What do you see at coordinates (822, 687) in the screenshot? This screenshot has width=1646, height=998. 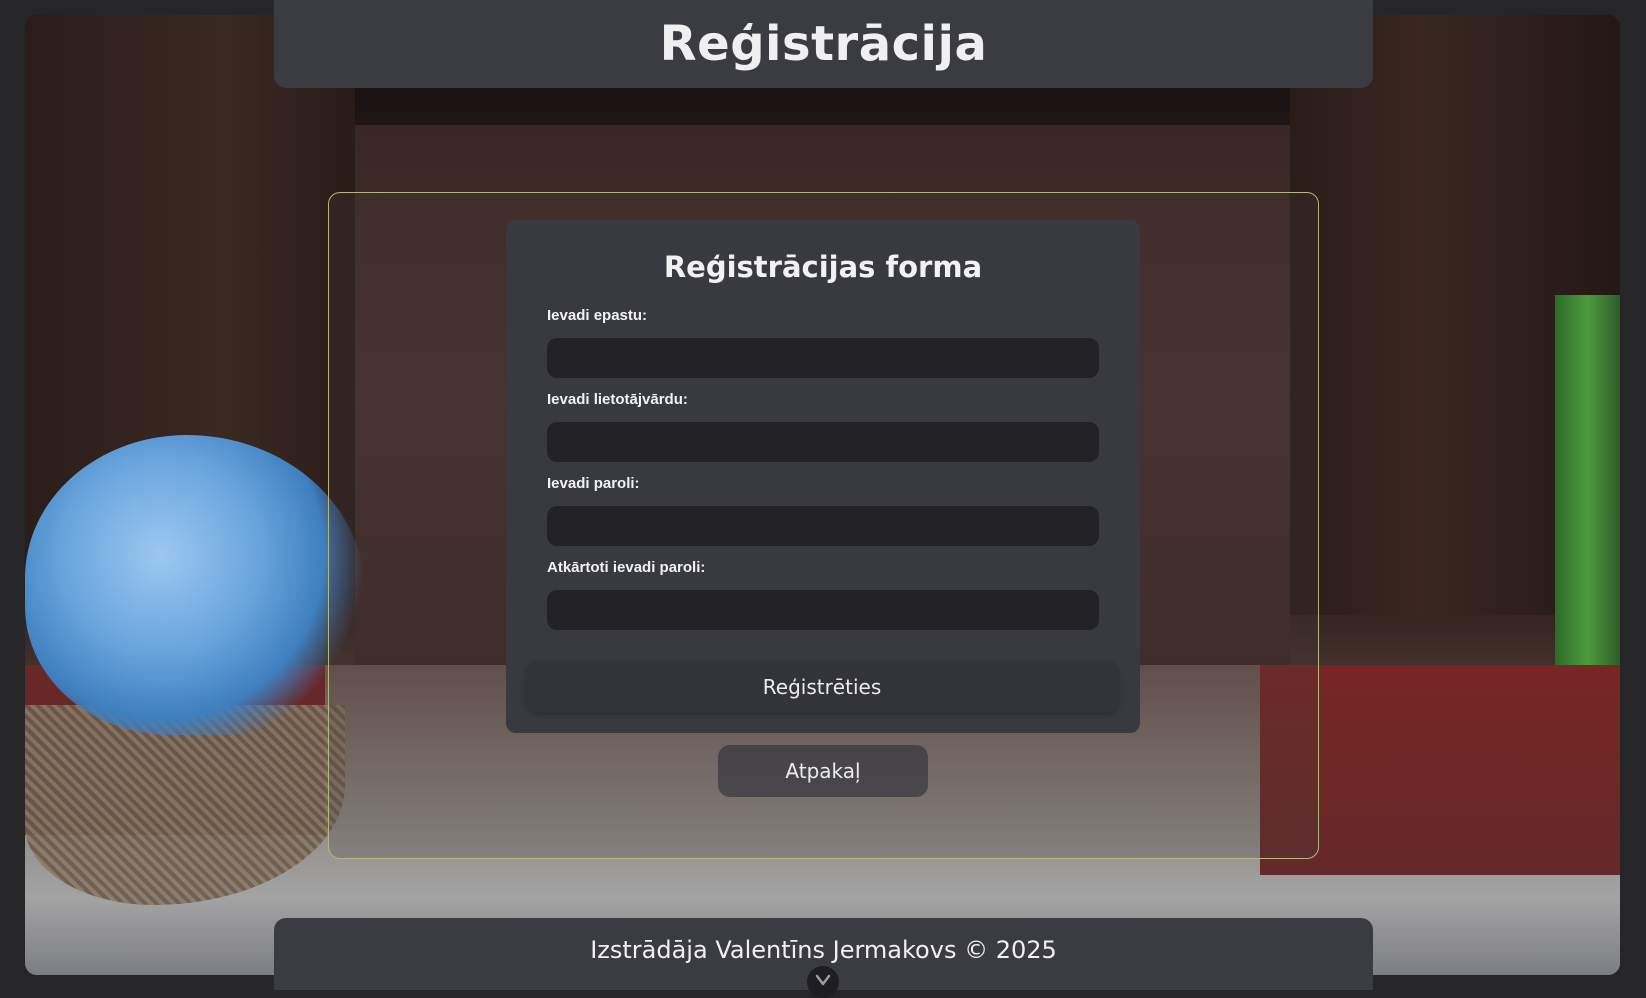 I see `register-button: Reģistrēties` at bounding box center [822, 687].